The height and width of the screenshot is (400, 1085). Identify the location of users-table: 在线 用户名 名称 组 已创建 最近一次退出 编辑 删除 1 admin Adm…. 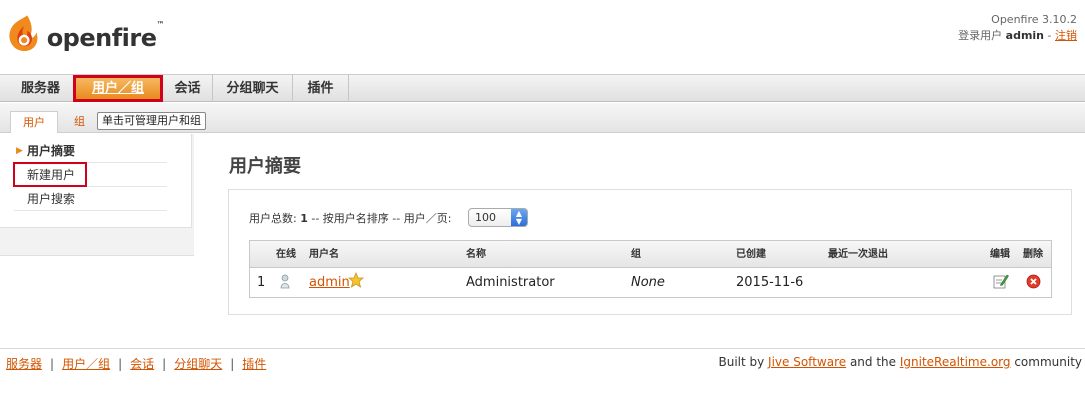
(650, 269).